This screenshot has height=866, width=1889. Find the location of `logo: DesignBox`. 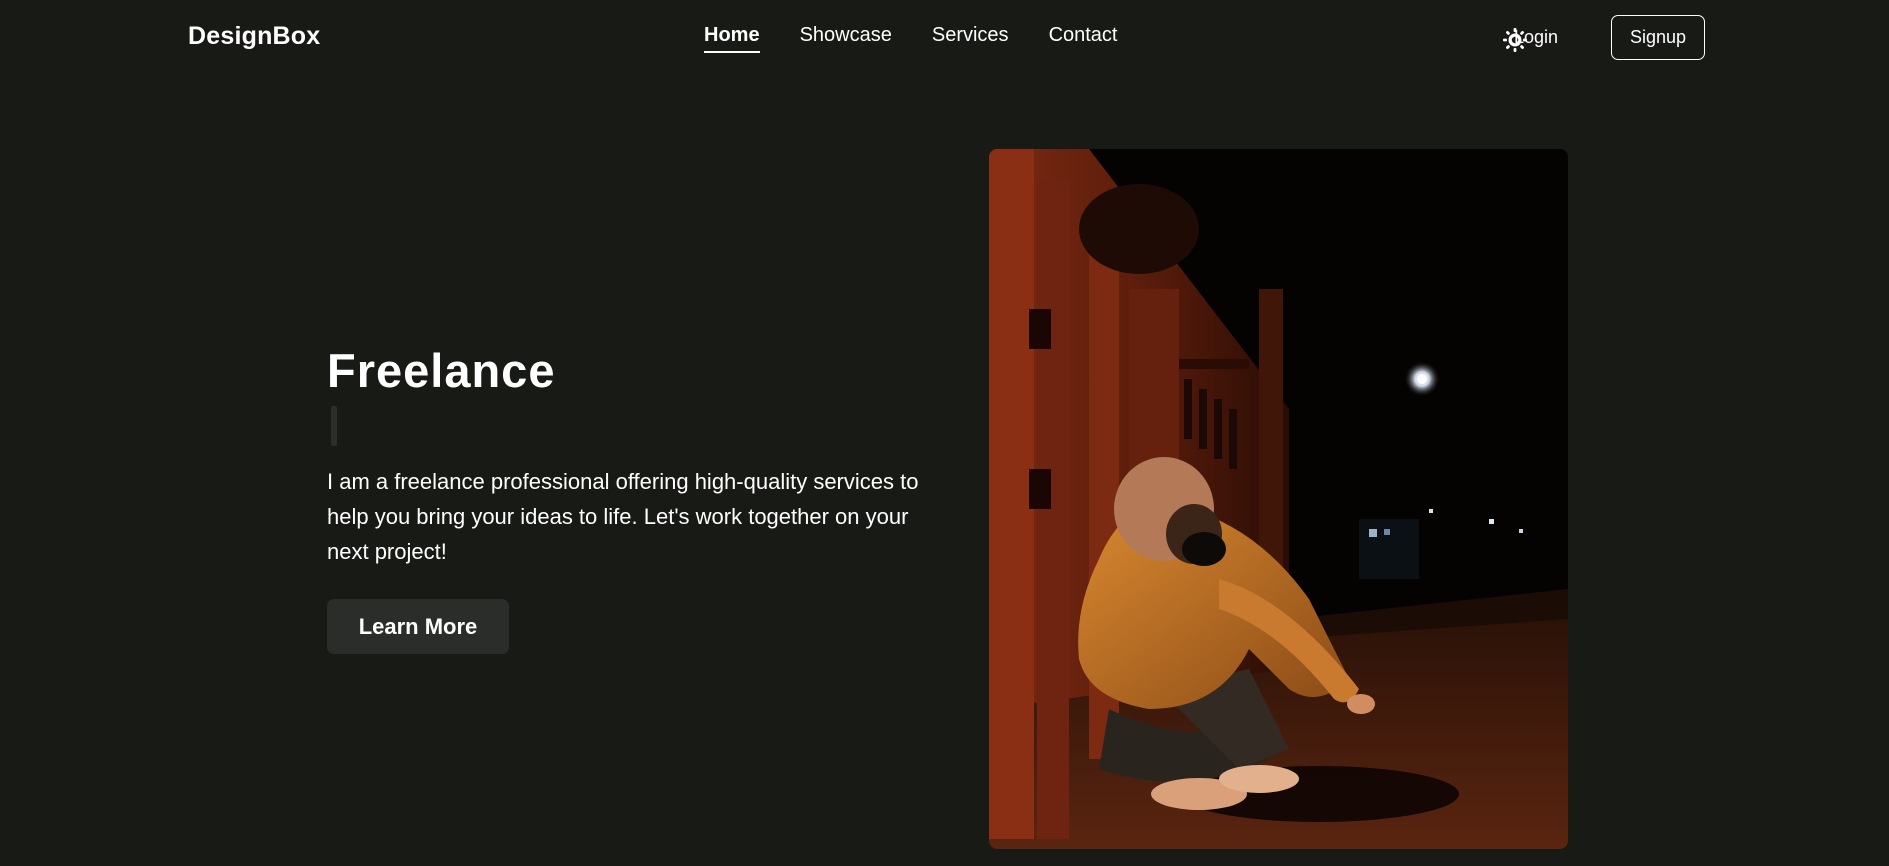

logo: DesignBox is located at coordinates (254, 36).